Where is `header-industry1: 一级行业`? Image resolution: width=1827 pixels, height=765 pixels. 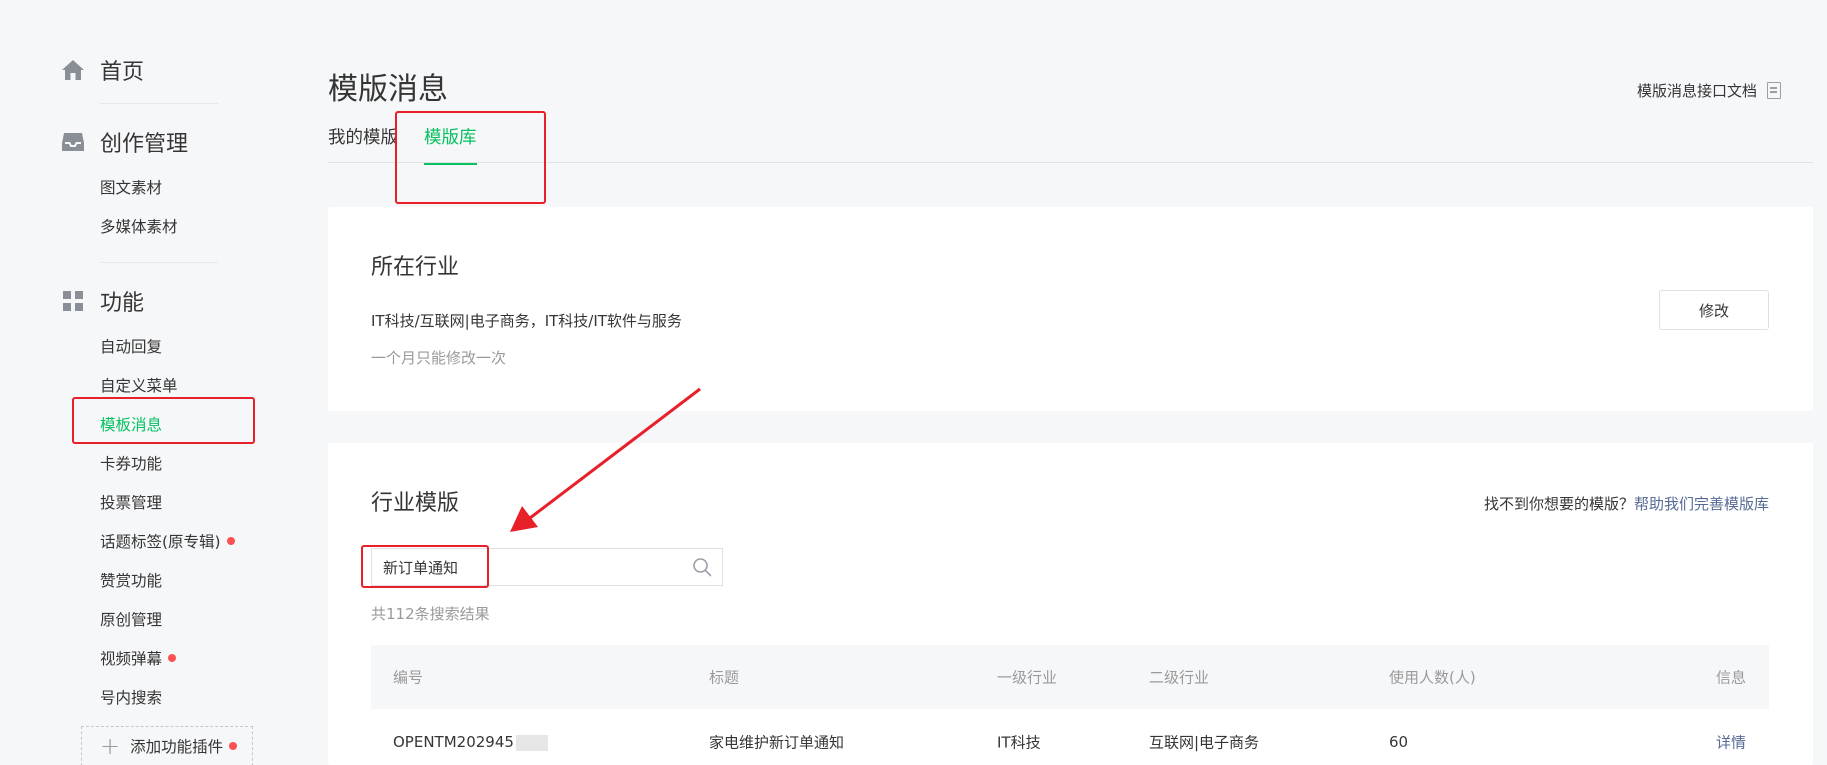
header-industry1: 一级行业 is located at coordinates (1027, 677).